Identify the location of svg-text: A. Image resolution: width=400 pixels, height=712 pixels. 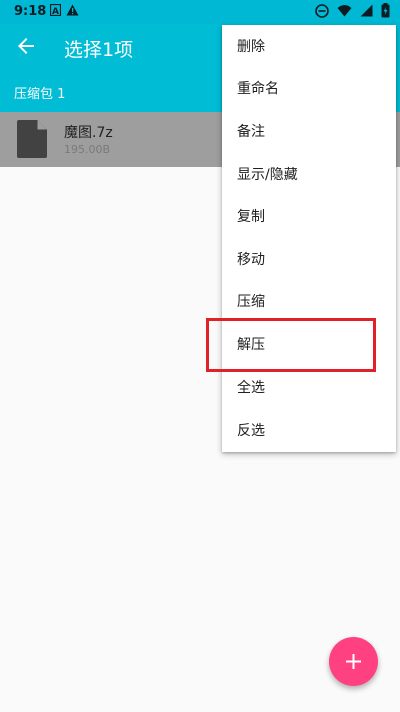
(55, 11).